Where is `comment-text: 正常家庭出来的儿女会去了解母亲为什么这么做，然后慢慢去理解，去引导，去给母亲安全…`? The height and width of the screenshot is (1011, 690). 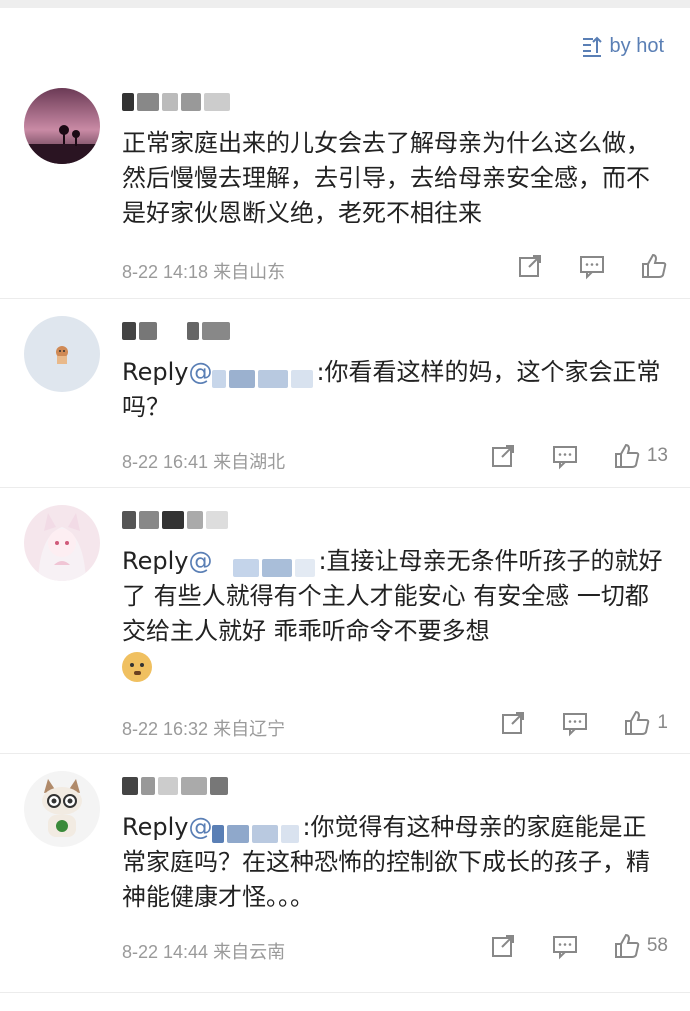
comment-text: 正常家庭出来的儿女会去了解母亲为什么这么做，然后慢慢去理解，去引导，去给母亲安全… is located at coordinates (386, 178).